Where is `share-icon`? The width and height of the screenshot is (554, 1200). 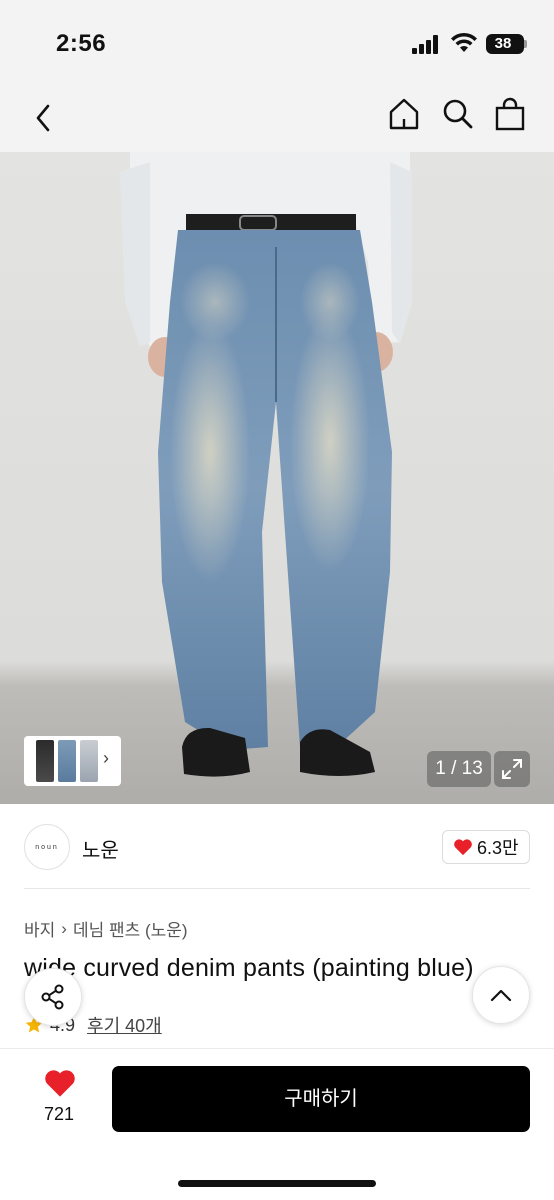
share-icon is located at coordinates (52, 997).